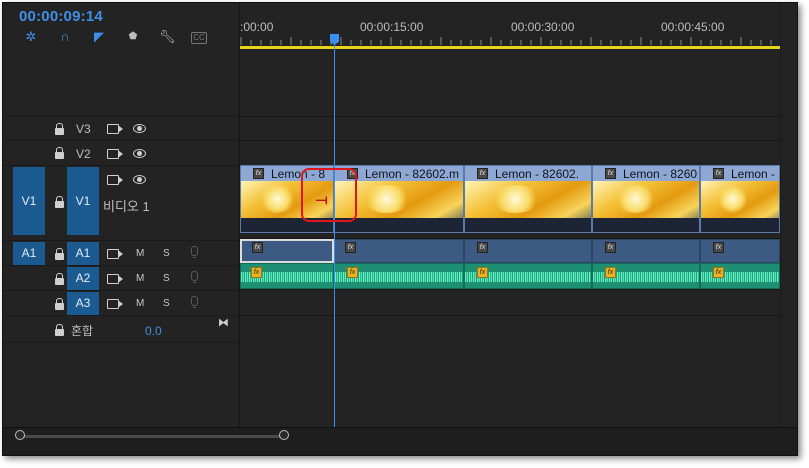 Image resolution: width=809 pixels, height=468 pixels. What do you see at coordinates (506, 41) in the screenshot?
I see `ruler-ticks` at bounding box center [506, 41].